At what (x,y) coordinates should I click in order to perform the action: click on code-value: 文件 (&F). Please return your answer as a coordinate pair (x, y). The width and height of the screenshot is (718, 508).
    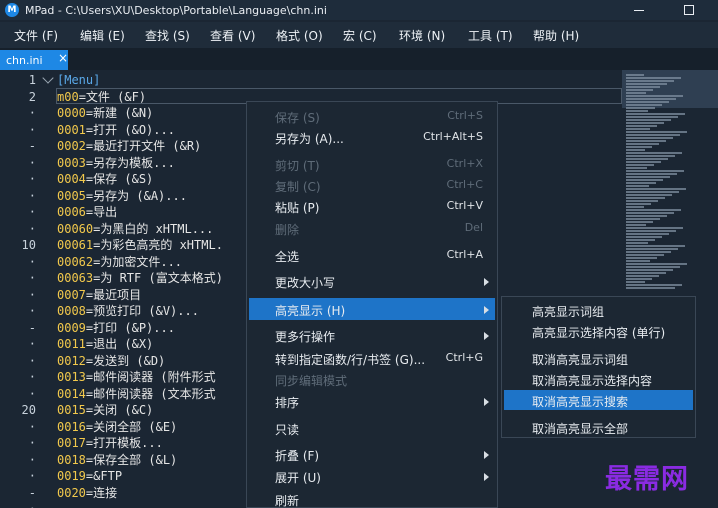
    Looking at the image, I should click on (116, 96).